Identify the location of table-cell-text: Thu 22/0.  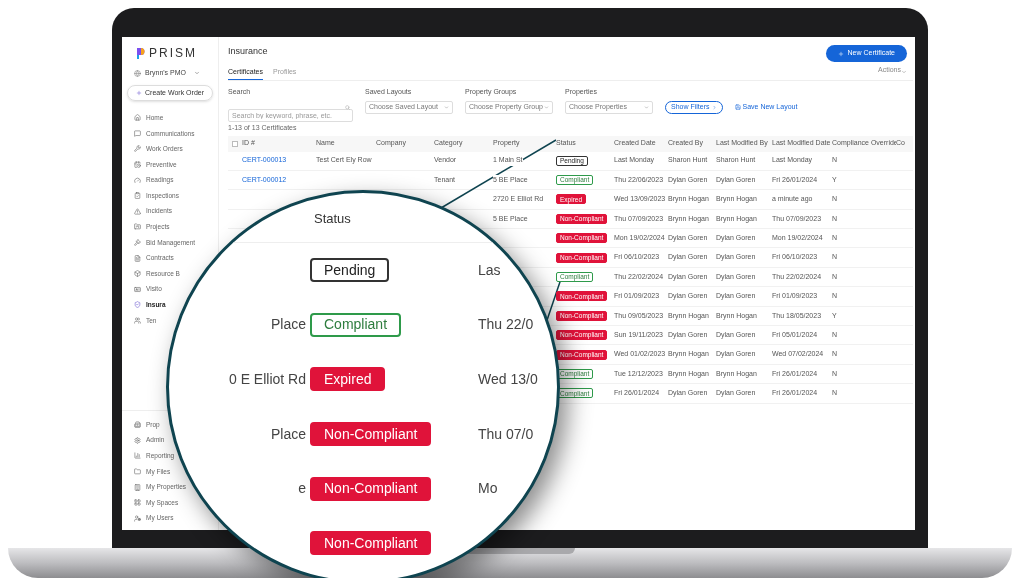
(506, 325).